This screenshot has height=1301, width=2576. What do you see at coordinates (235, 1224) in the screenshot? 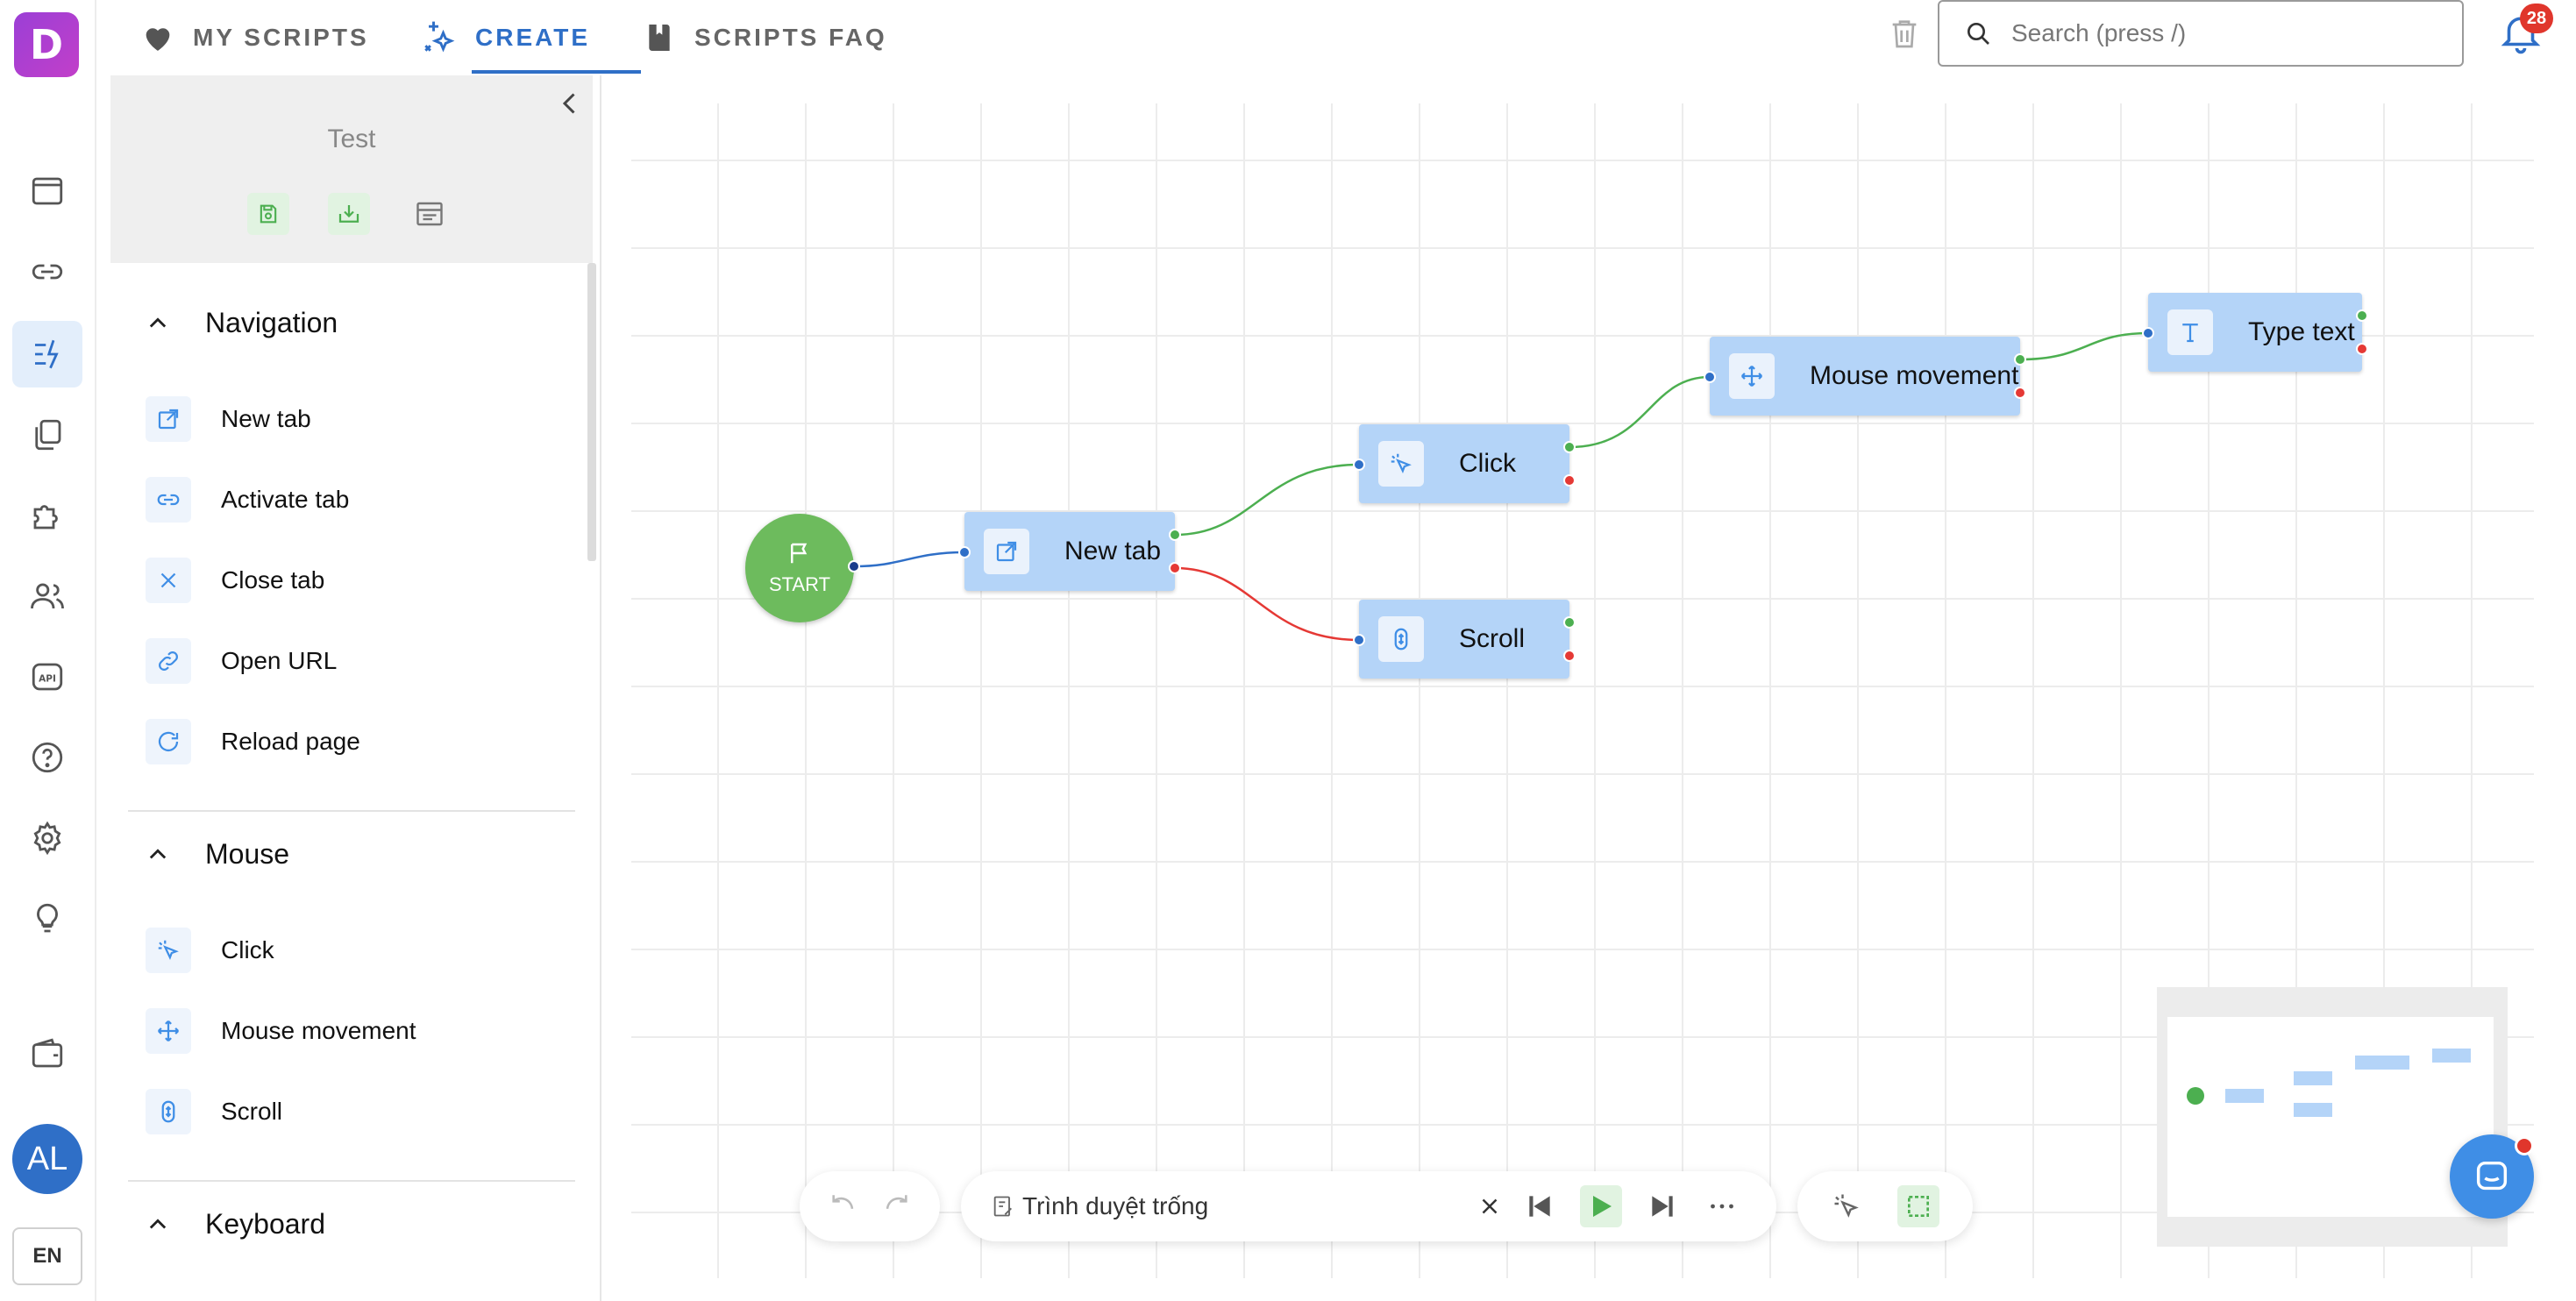
I see `section-keyboard: Keyboard` at bounding box center [235, 1224].